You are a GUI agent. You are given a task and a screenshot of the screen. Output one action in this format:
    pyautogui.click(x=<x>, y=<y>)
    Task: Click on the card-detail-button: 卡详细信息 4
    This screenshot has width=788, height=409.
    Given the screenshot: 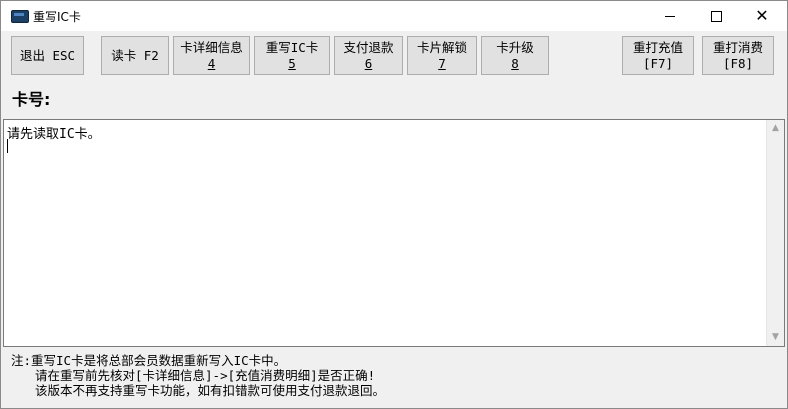 What is the action you would take?
    pyautogui.click(x=211, y=55)
    